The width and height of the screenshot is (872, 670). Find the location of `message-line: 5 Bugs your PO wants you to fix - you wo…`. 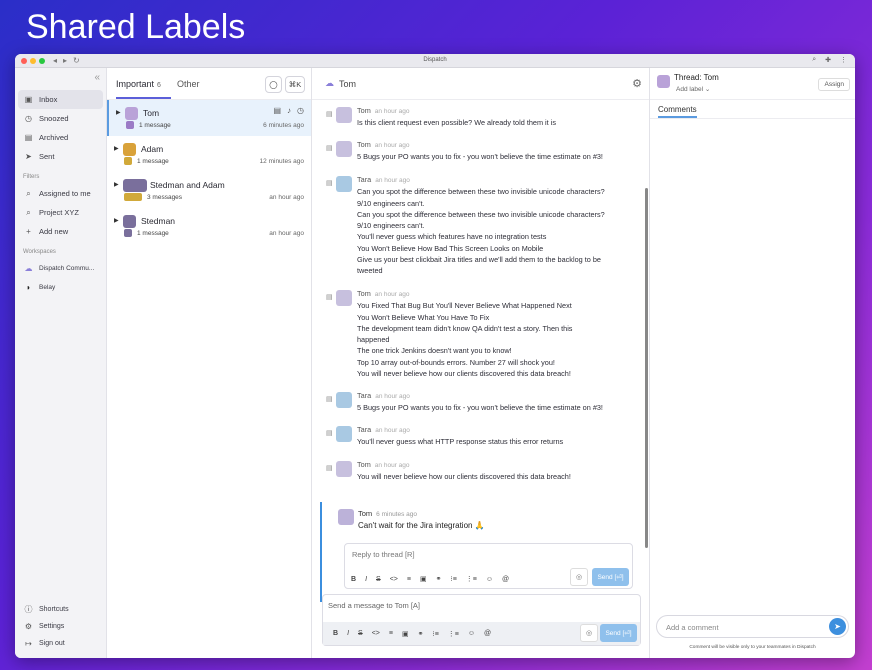

message-line: 5 Bugs your PO wants you to fix - you wo… is located at coordinates (480, 157).